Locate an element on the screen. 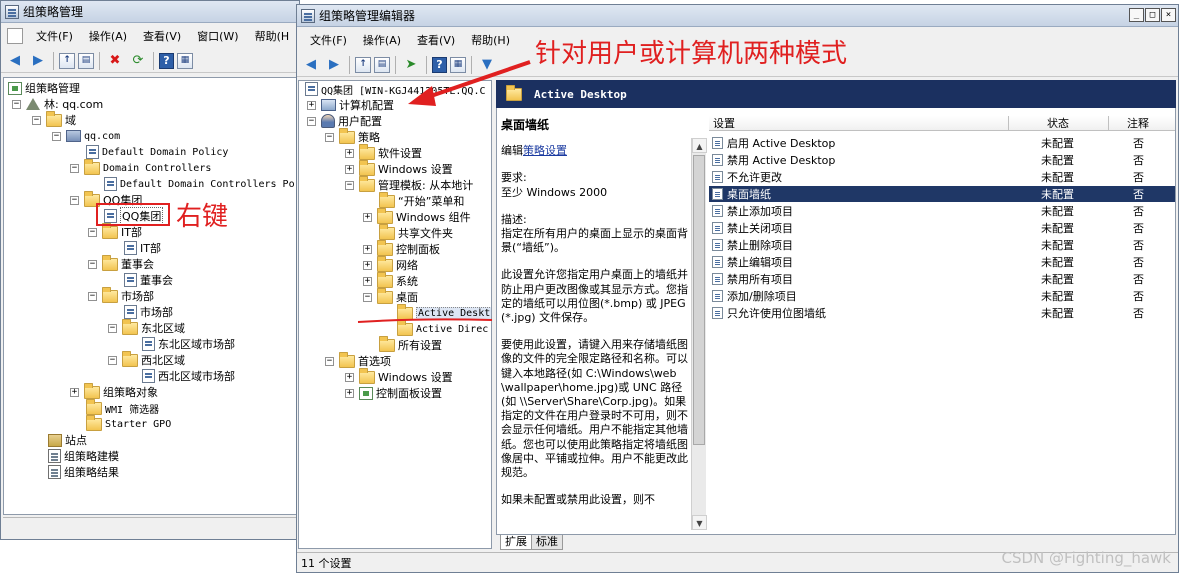  table-row: 禁止关闭项目 未配置 否 is located at coordinates (942, 228).